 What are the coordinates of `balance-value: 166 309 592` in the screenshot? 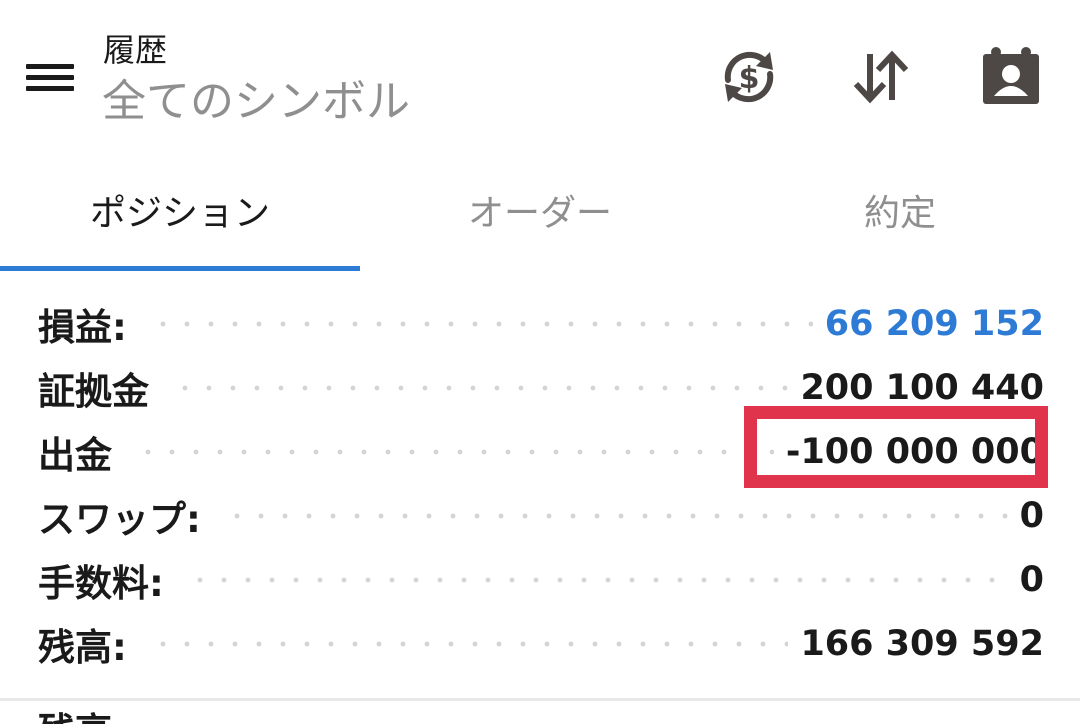 It's located at (922, 644).